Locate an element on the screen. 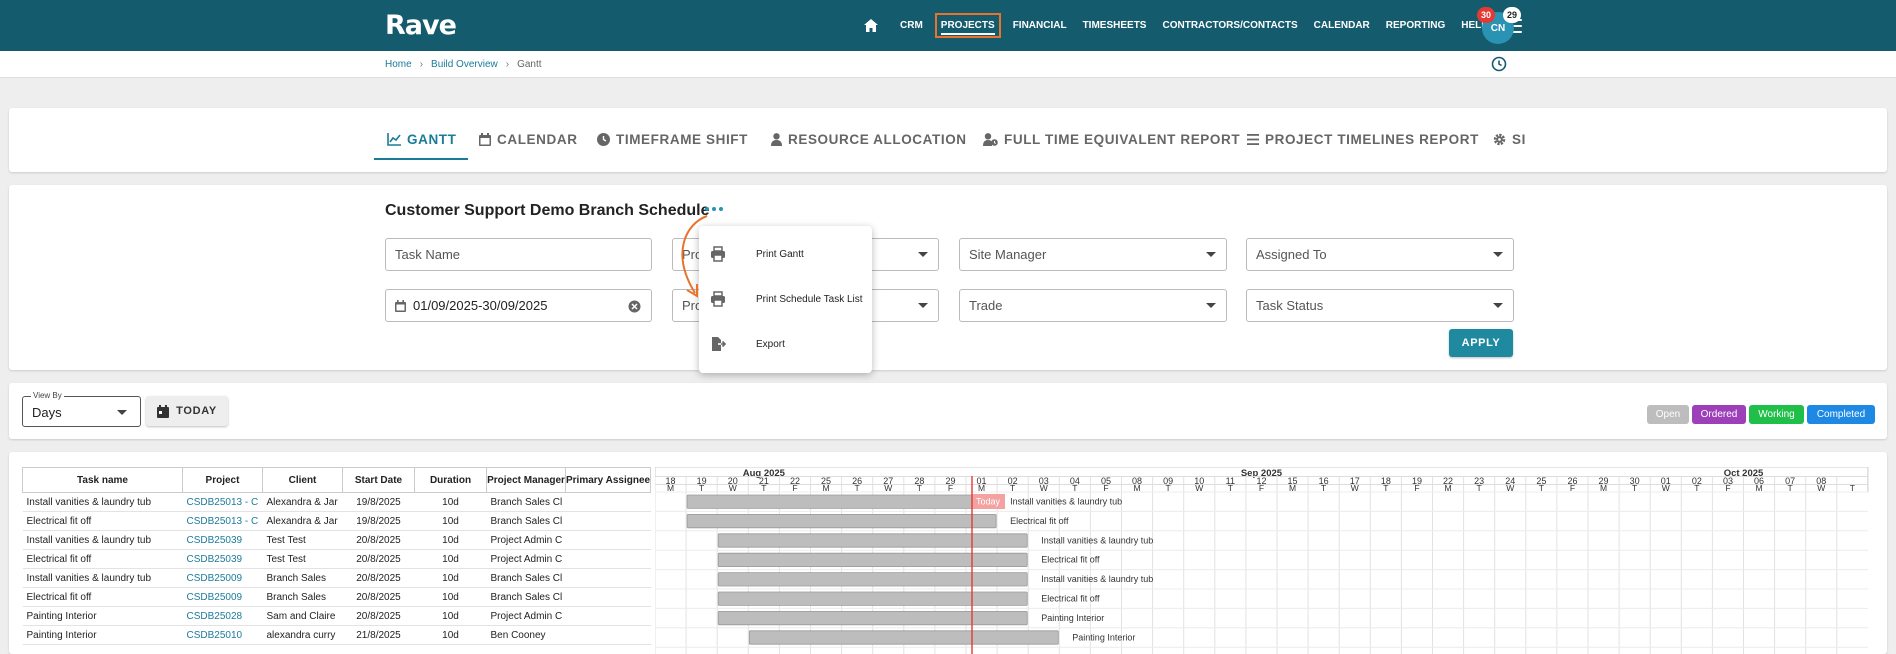 The height and width of the screenshot is (654, 1896). column-header: Task name is located at coordinates (102, 480).